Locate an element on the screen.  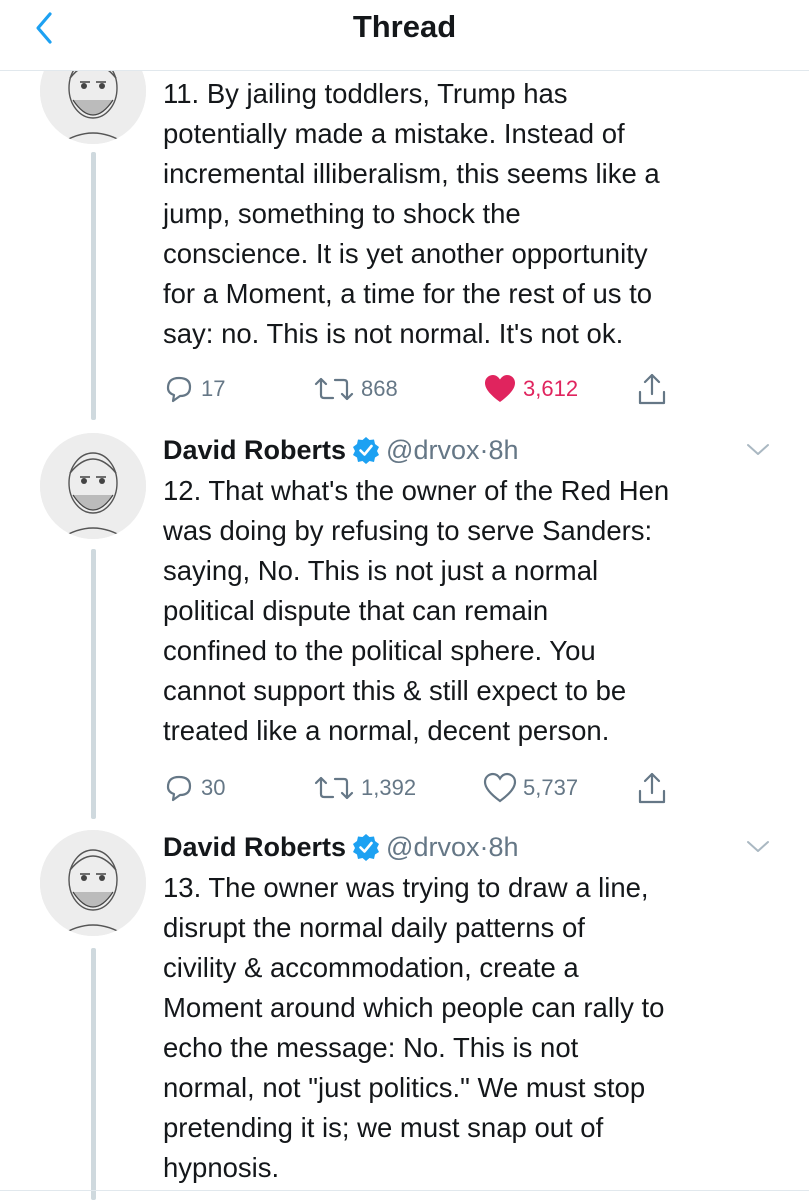
reply-button: 30 is located at coordinates (194, 788).